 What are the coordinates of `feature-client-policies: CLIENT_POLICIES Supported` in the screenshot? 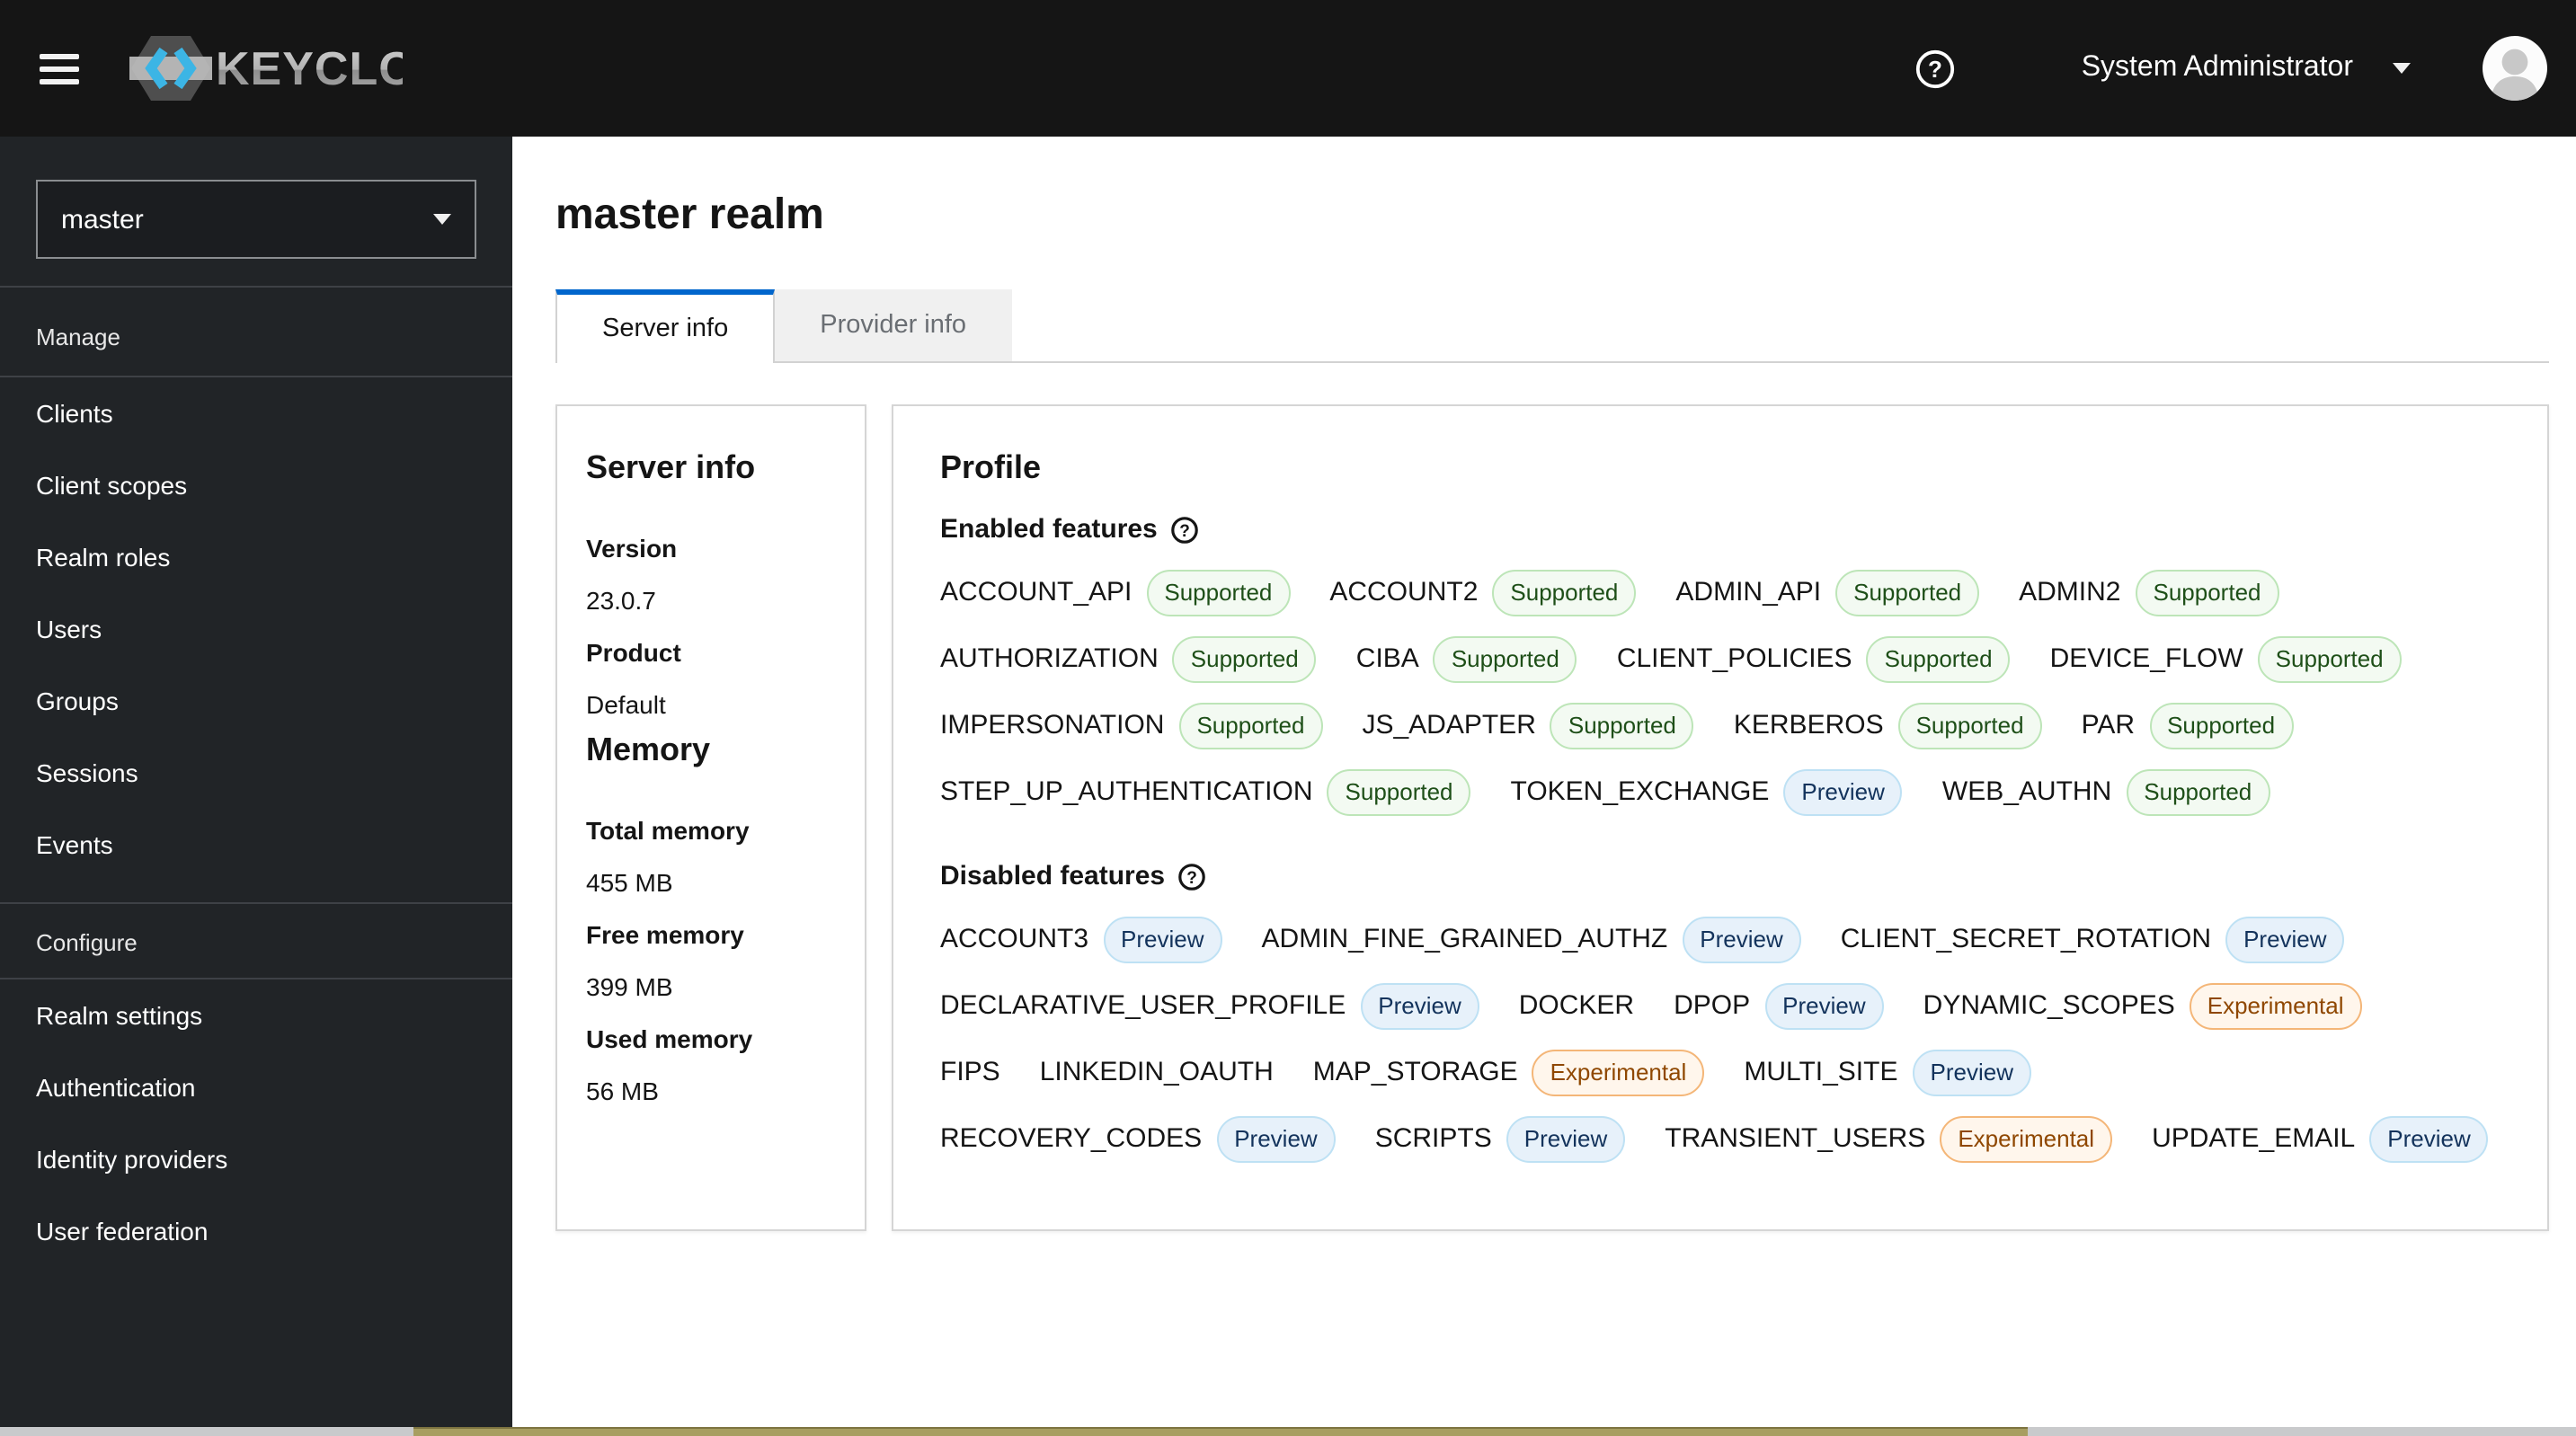 It's located at (1814, 658).